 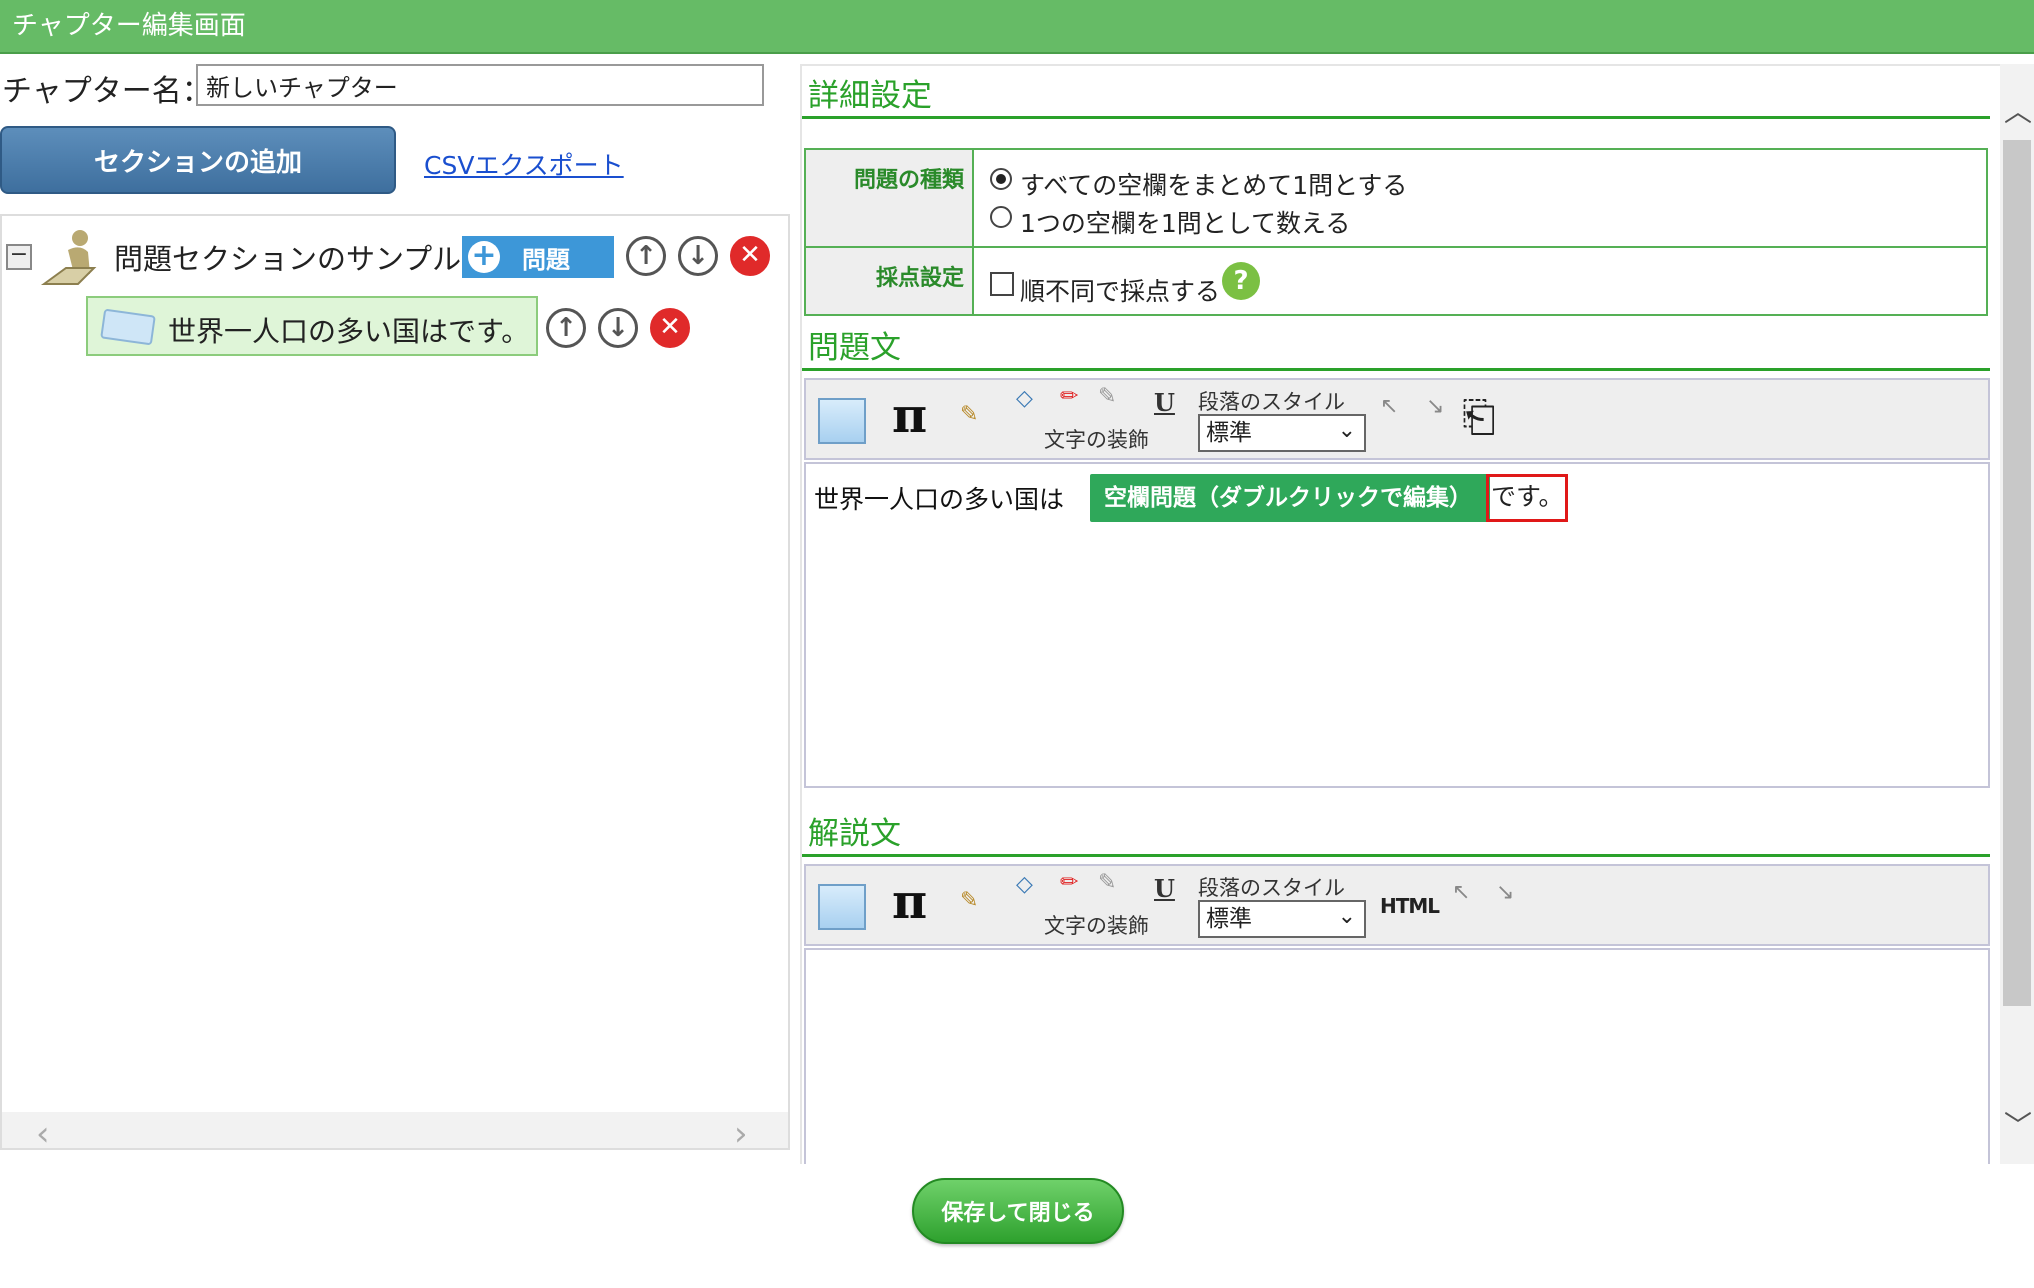 What do you see at coordinates (618, 328) in the screenshot?
I see `question-move-down-icon: ↓` at bounding box center [618, 328].